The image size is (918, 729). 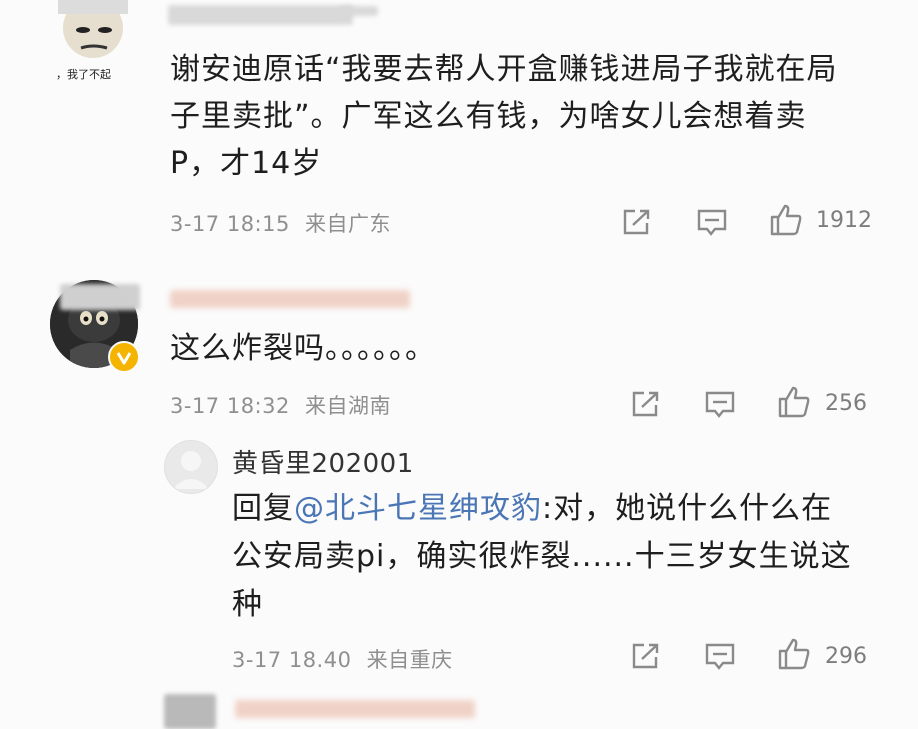 I want to click on comment-meta: 3-17 18:32 来自湖南, so click(x=280, y=405).